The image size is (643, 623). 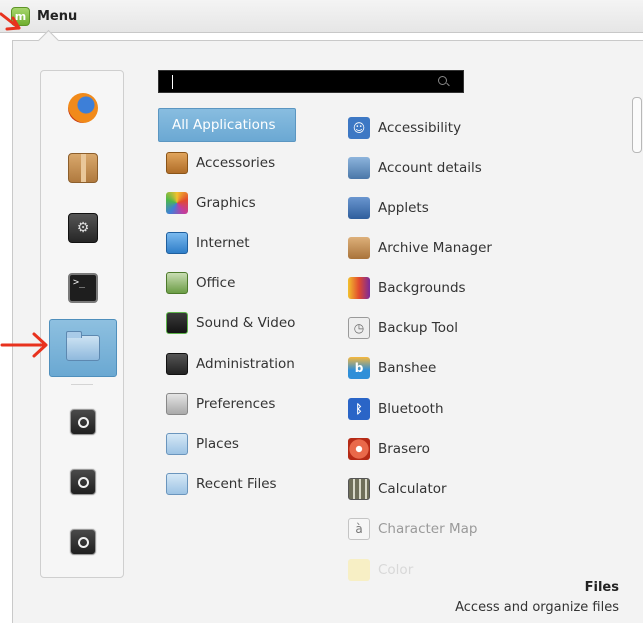 What do you see at coordinates (216, 283) in the screenshot?
I see `category-label: Office` at bounding box center [216, 283].